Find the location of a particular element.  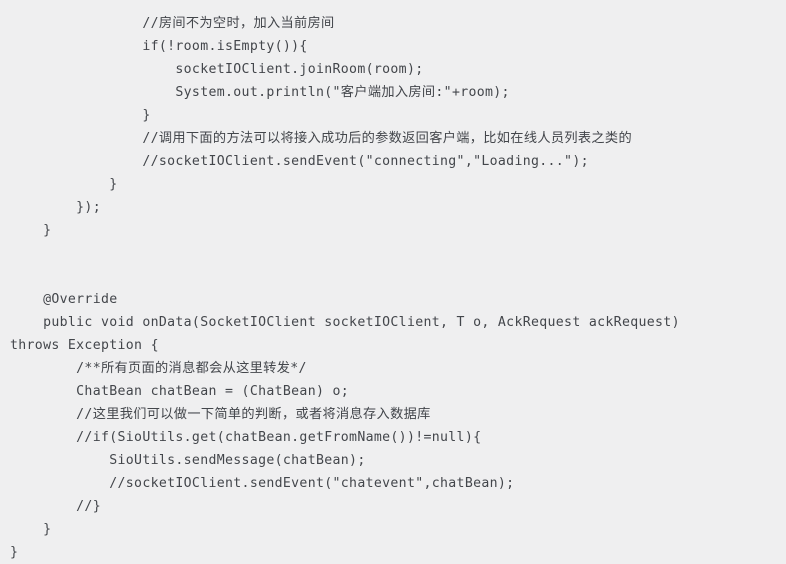

code-line: ChatBean chatBean = (ChatBean) o; is located at coordinates (398, 391).